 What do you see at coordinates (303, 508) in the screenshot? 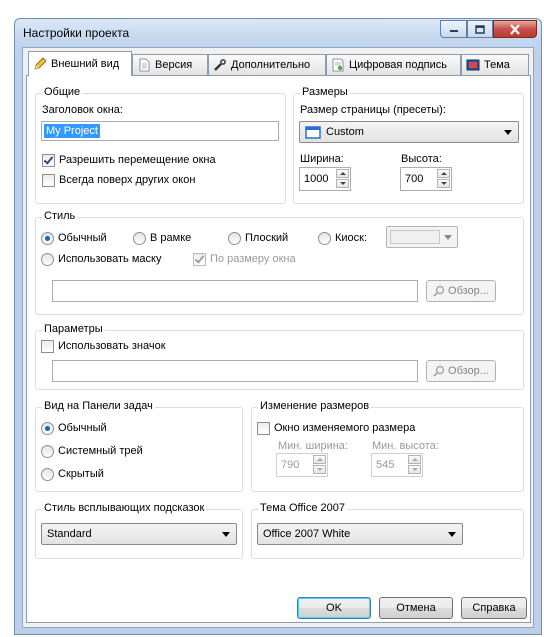
I see `office-theme-label: Тема Office 2007` at bounding box center [303, 508].